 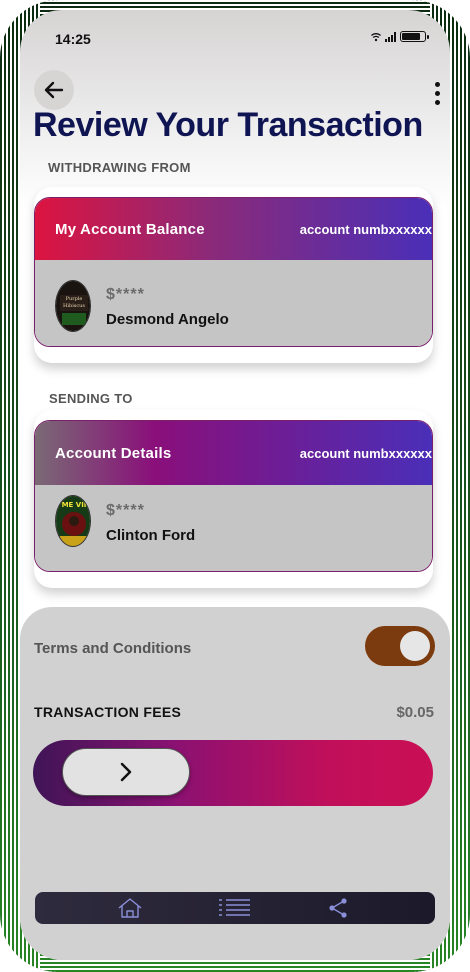 What do you see at coordinates (411, 36) in the screenshot?
I see `battery-level` at bounding box center [411, 36].